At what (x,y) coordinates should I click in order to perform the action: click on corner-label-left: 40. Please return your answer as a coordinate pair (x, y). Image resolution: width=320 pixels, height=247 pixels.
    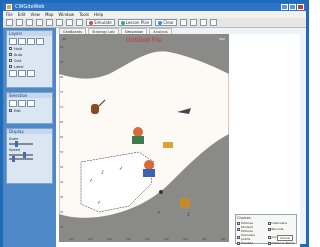
    Looking at the image, I should click on (64, 39).